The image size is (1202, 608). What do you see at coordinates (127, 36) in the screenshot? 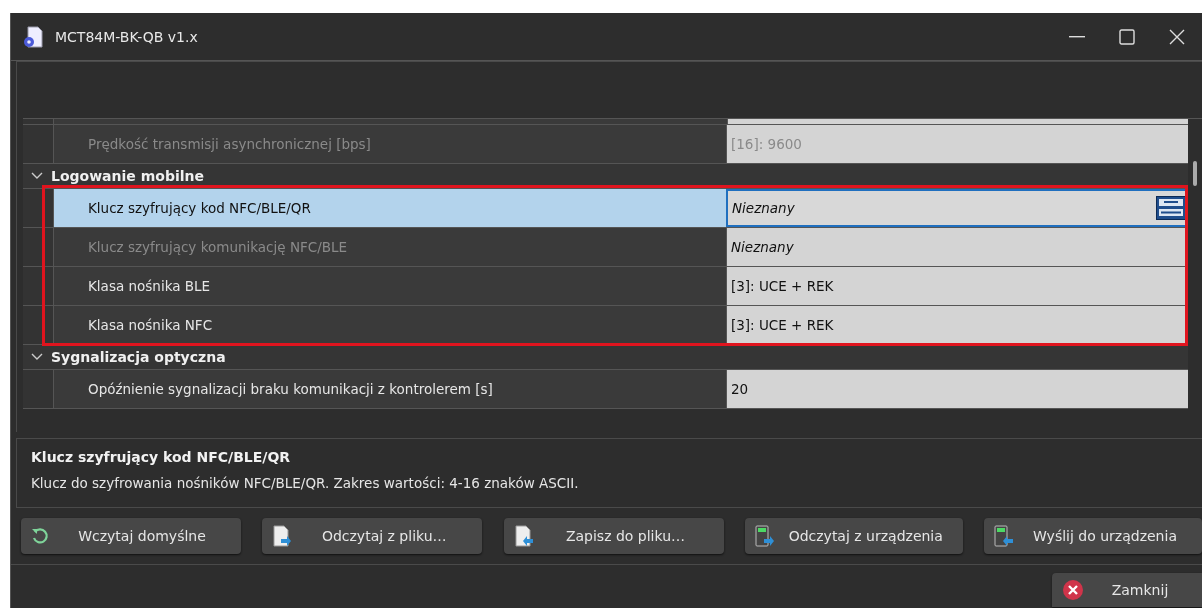
I see `window-title: MCT84M-BK-QB v1.x` at bounding box center [127, 36].